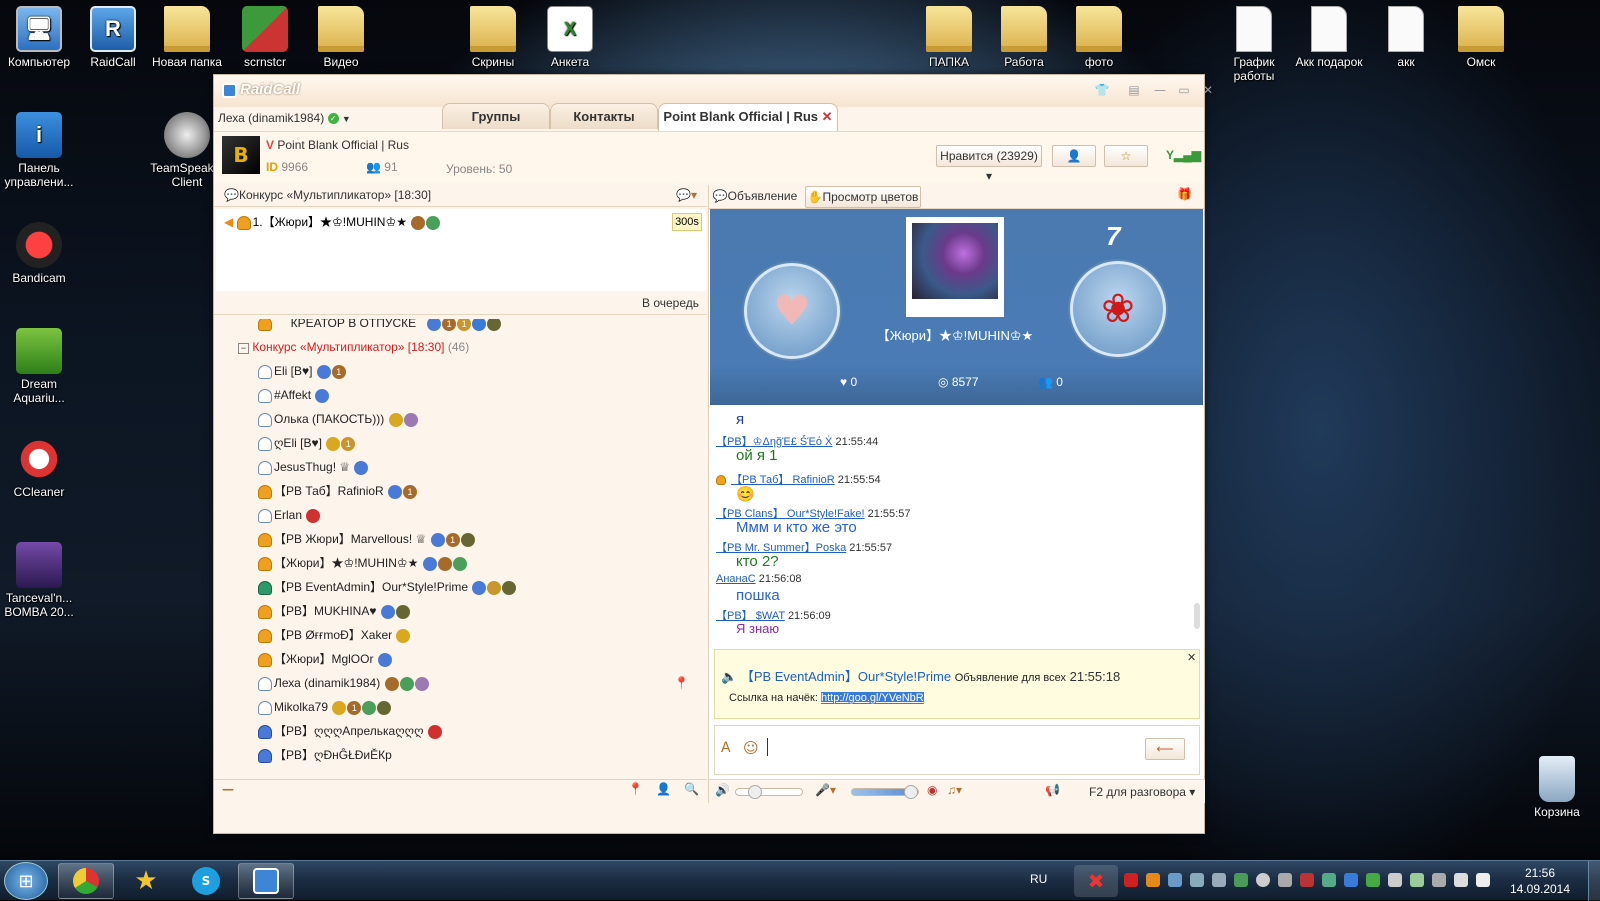  I want to click on collapse-icon: −, so click(243, 348).